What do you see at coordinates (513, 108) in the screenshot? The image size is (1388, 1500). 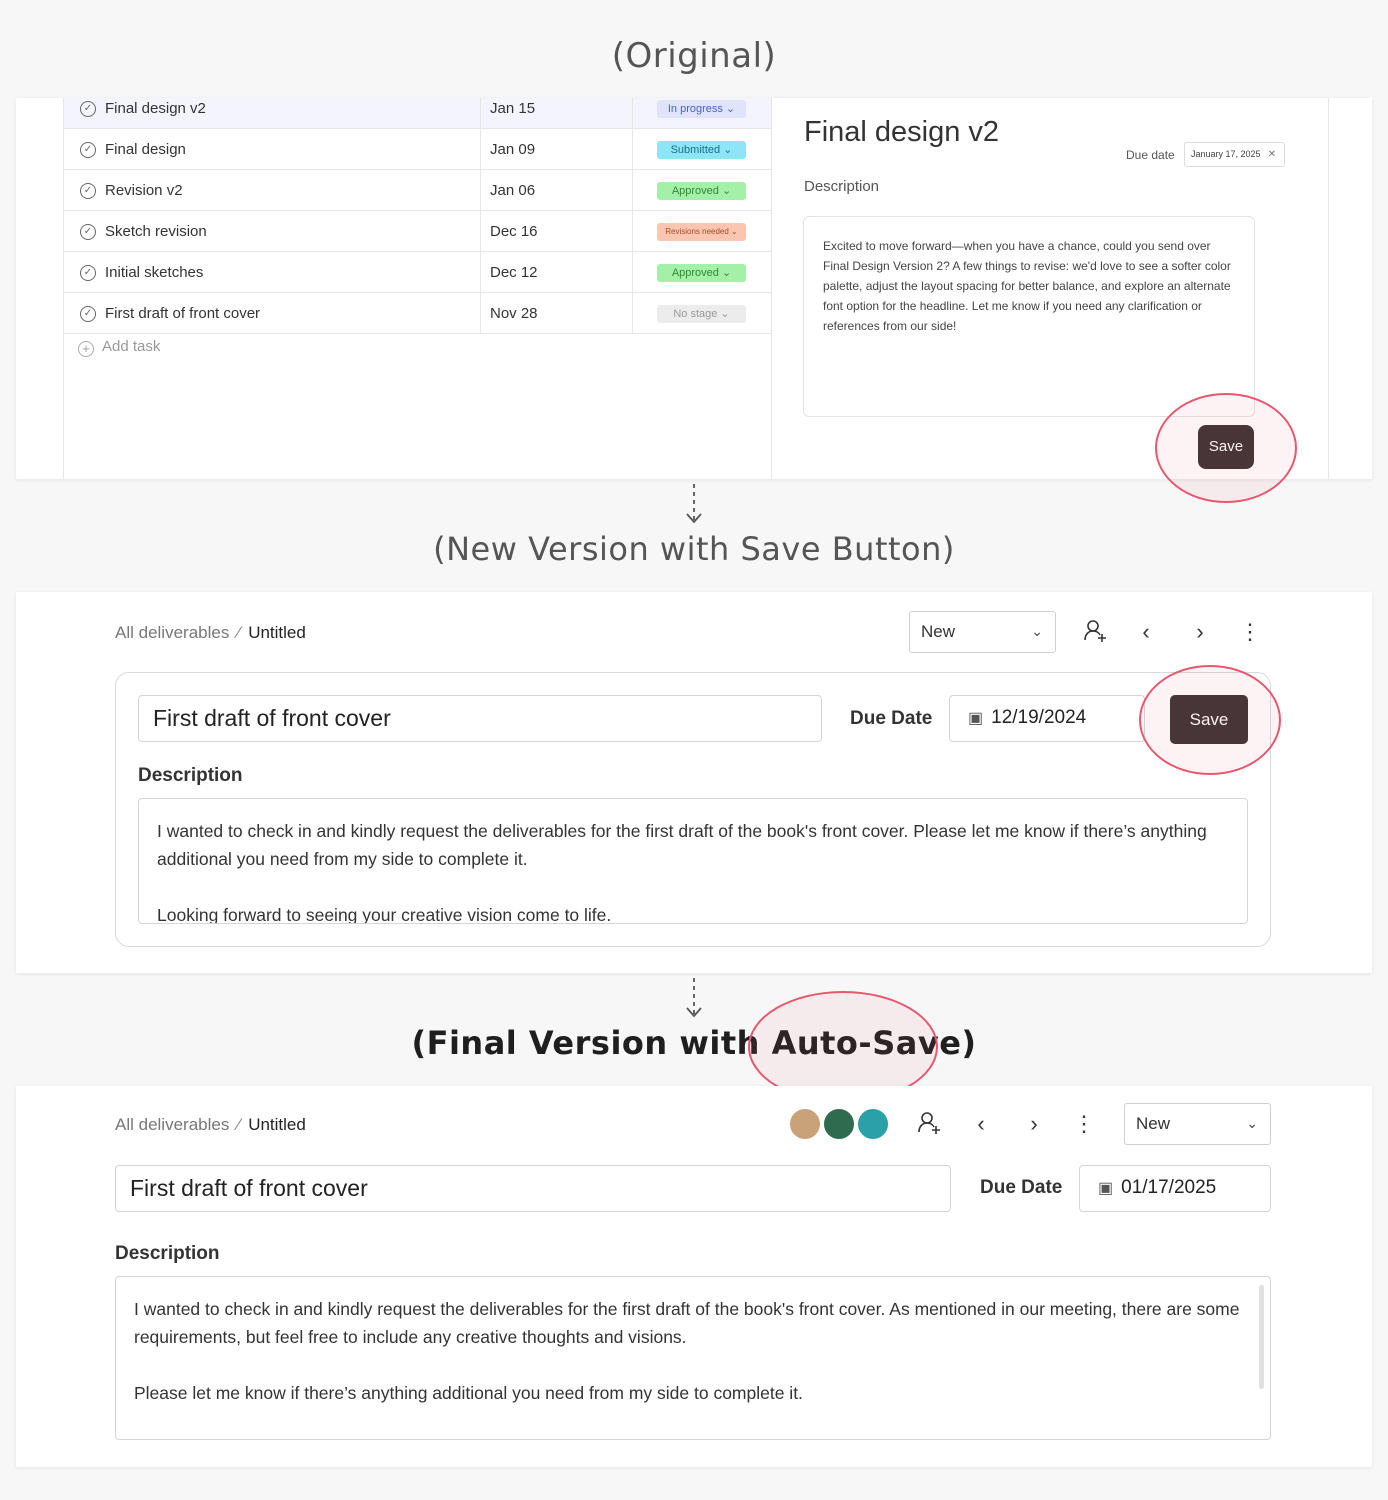 I see `task-date: Jan 15` at bounding box center [513, 108].